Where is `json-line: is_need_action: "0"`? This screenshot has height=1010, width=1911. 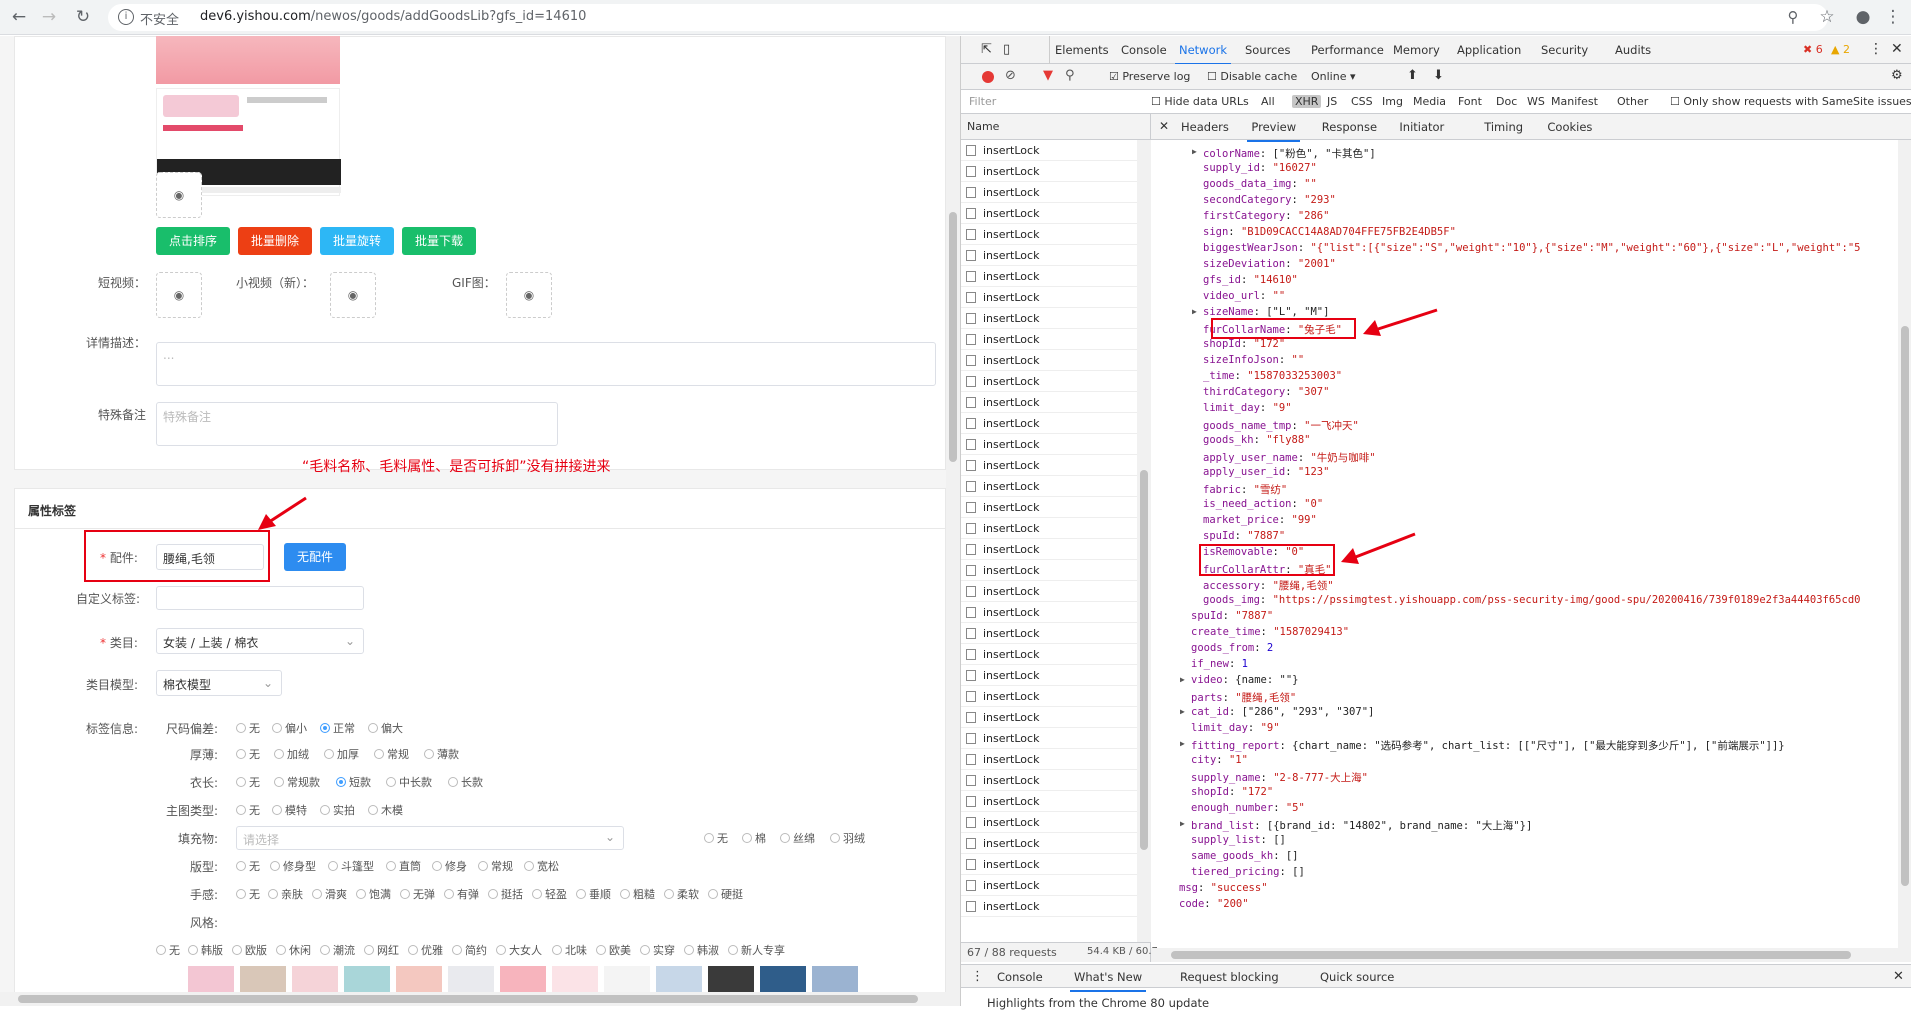
json-line: is_need_action: "0" is located at coordinates (1263, 504).